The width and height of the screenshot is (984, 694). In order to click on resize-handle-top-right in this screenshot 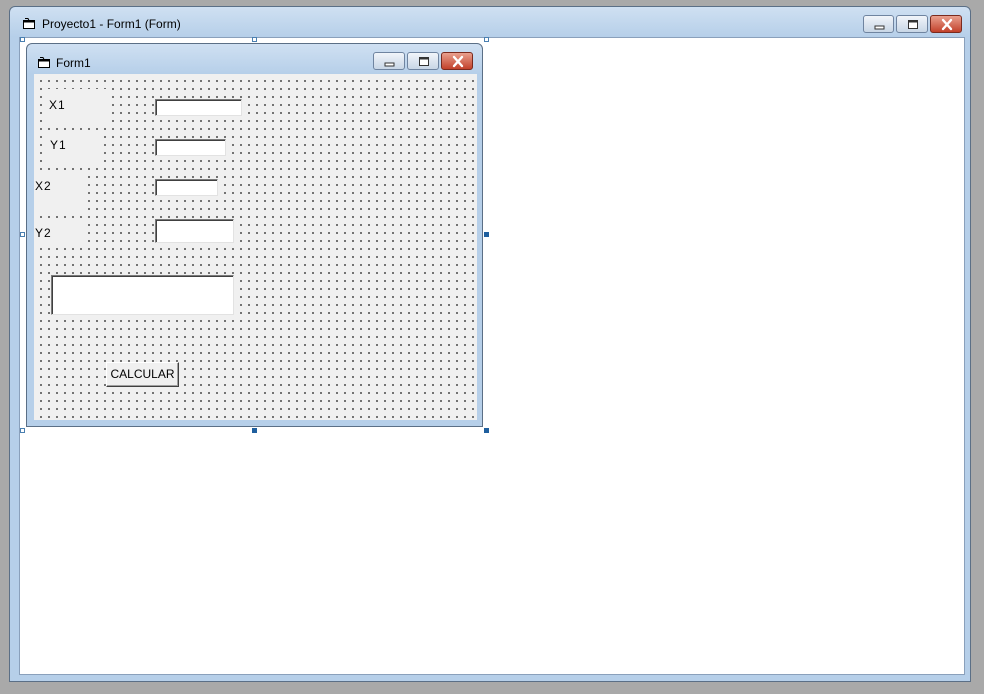, I will do `click(486, 39)`.